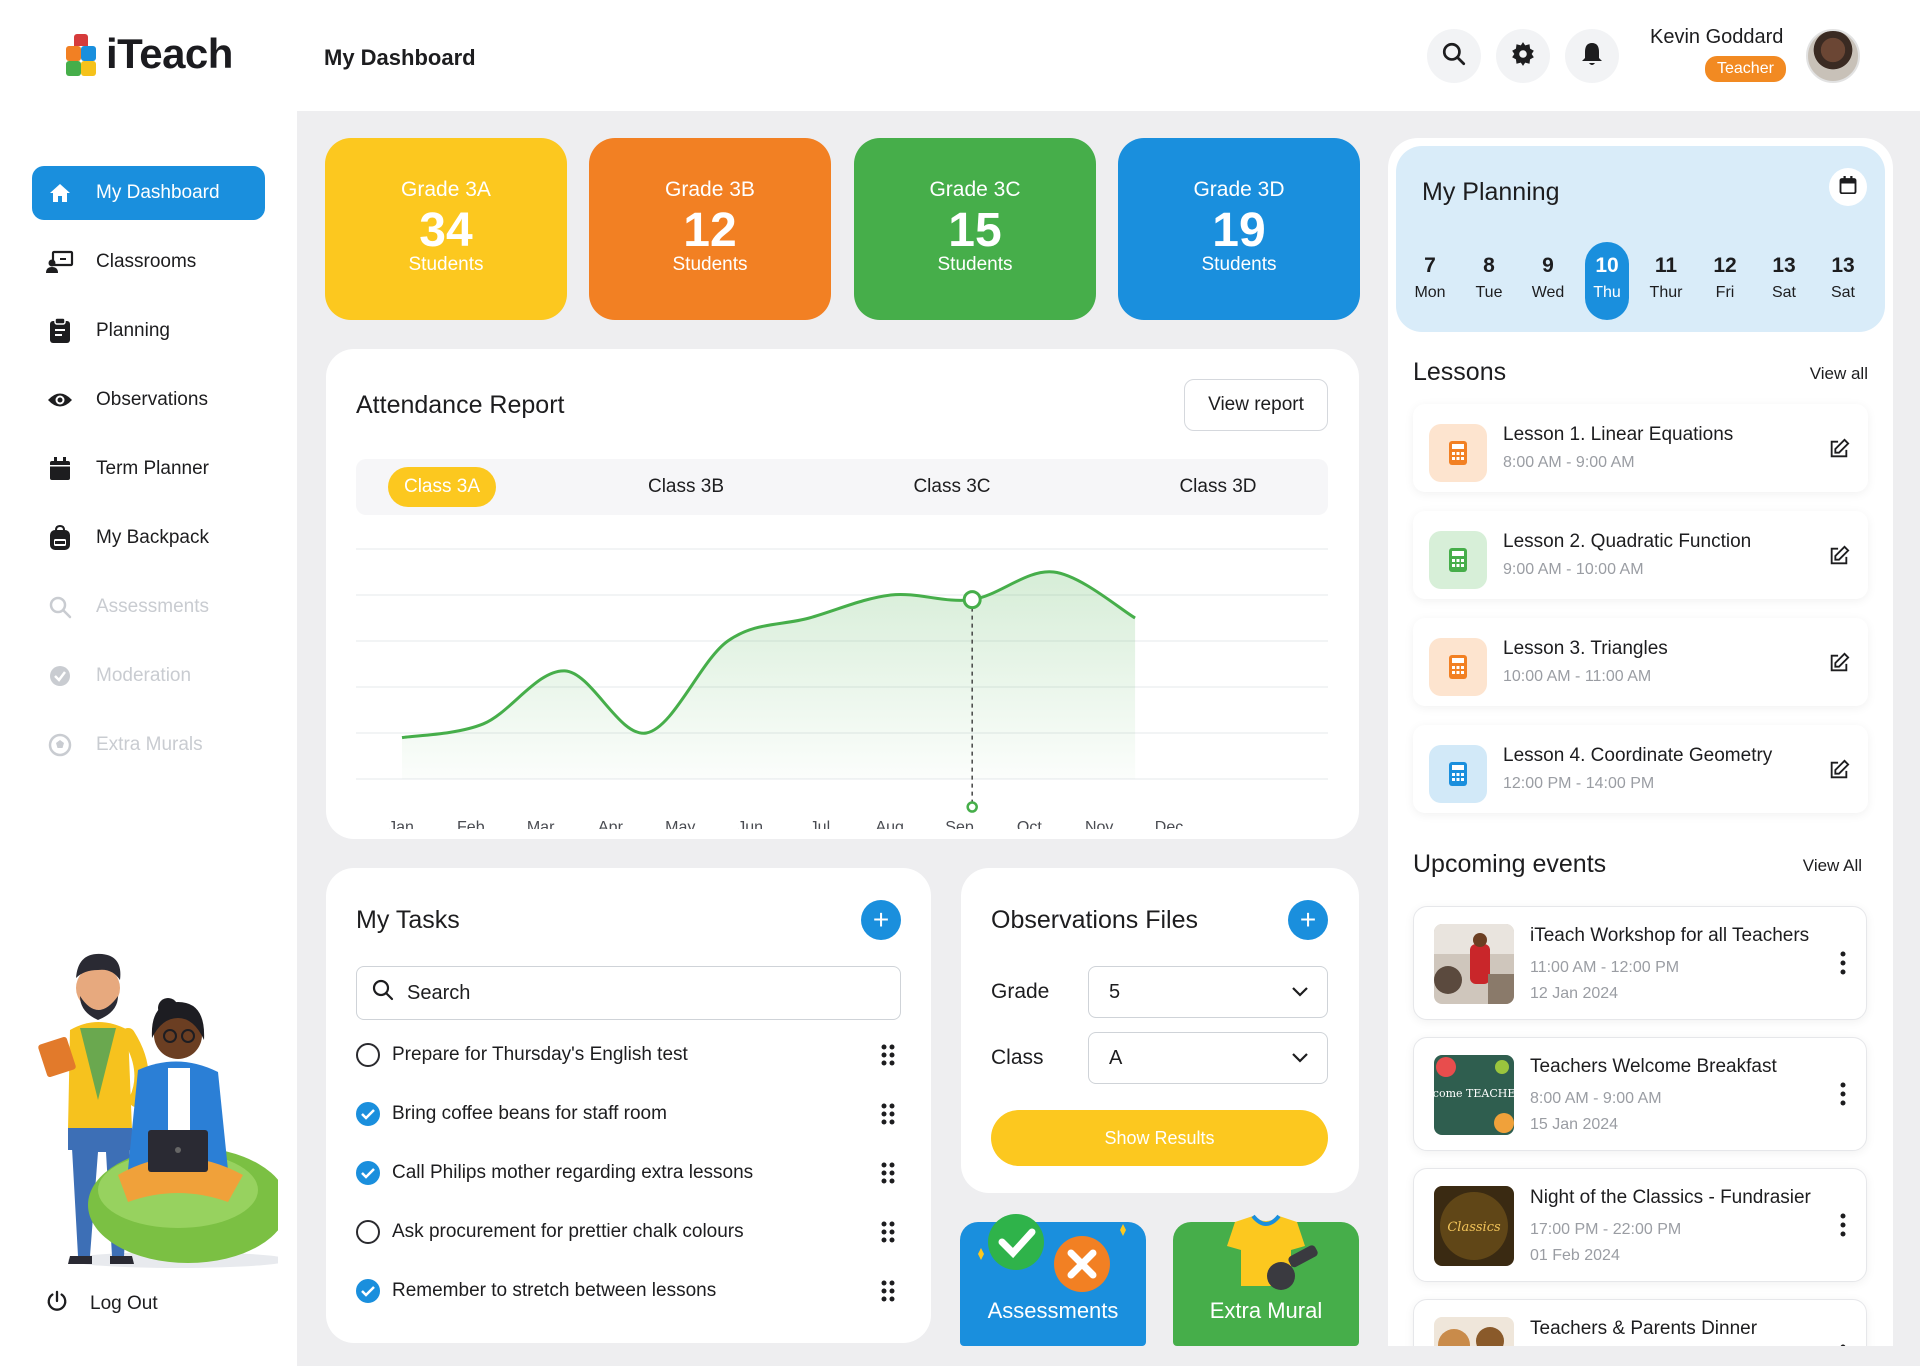 This screenshot has height=1366, width=1920. What do you see at coordinates (881, 920) in the screenshot?
I see `add-task-button: +` at bounding box center [881, 920].